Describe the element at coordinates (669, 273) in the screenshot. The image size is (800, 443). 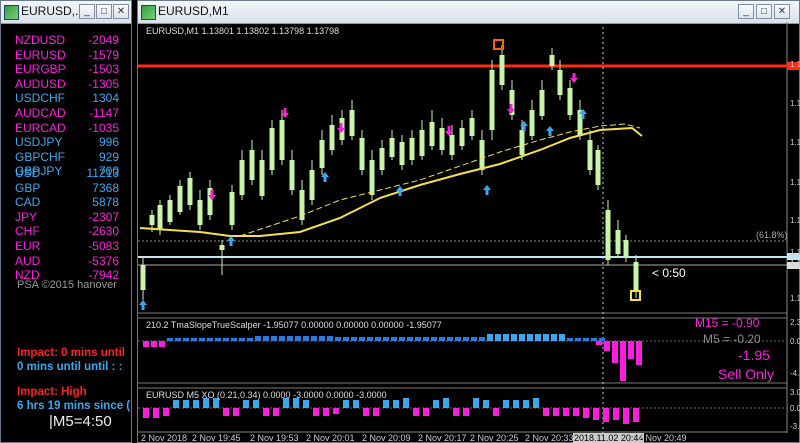
I see `countdown: < 0:50` at that location.